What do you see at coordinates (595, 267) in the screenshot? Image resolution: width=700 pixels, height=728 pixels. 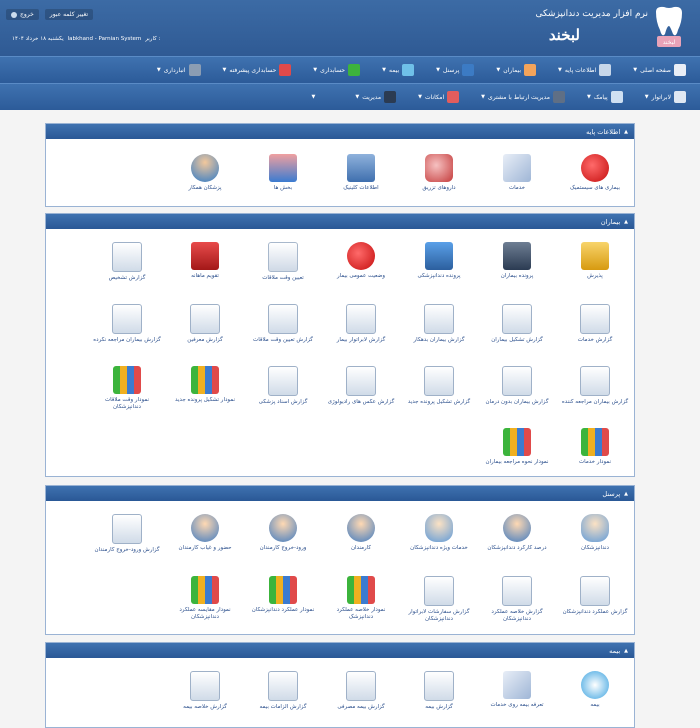 I see `tile-reception: پذیرش` at bounding box center [595, 267].